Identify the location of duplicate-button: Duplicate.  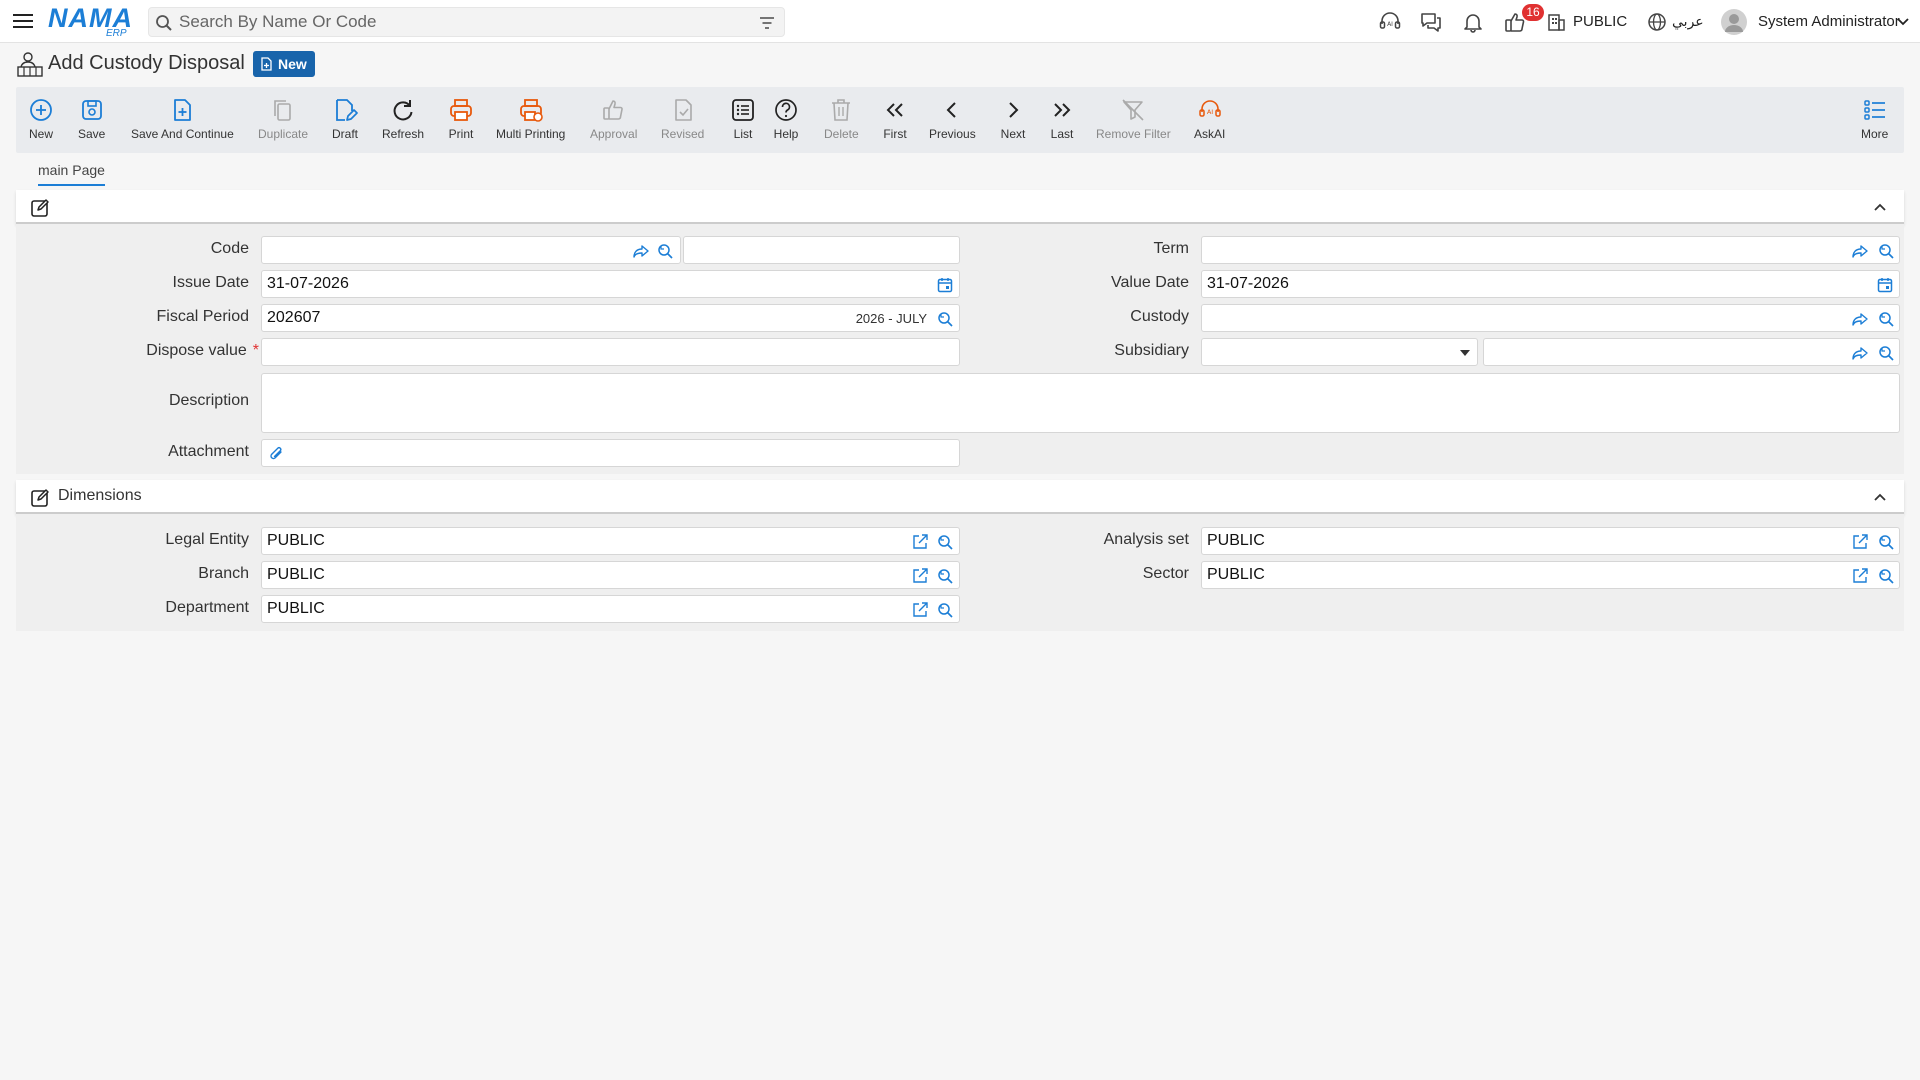
(283, 119).